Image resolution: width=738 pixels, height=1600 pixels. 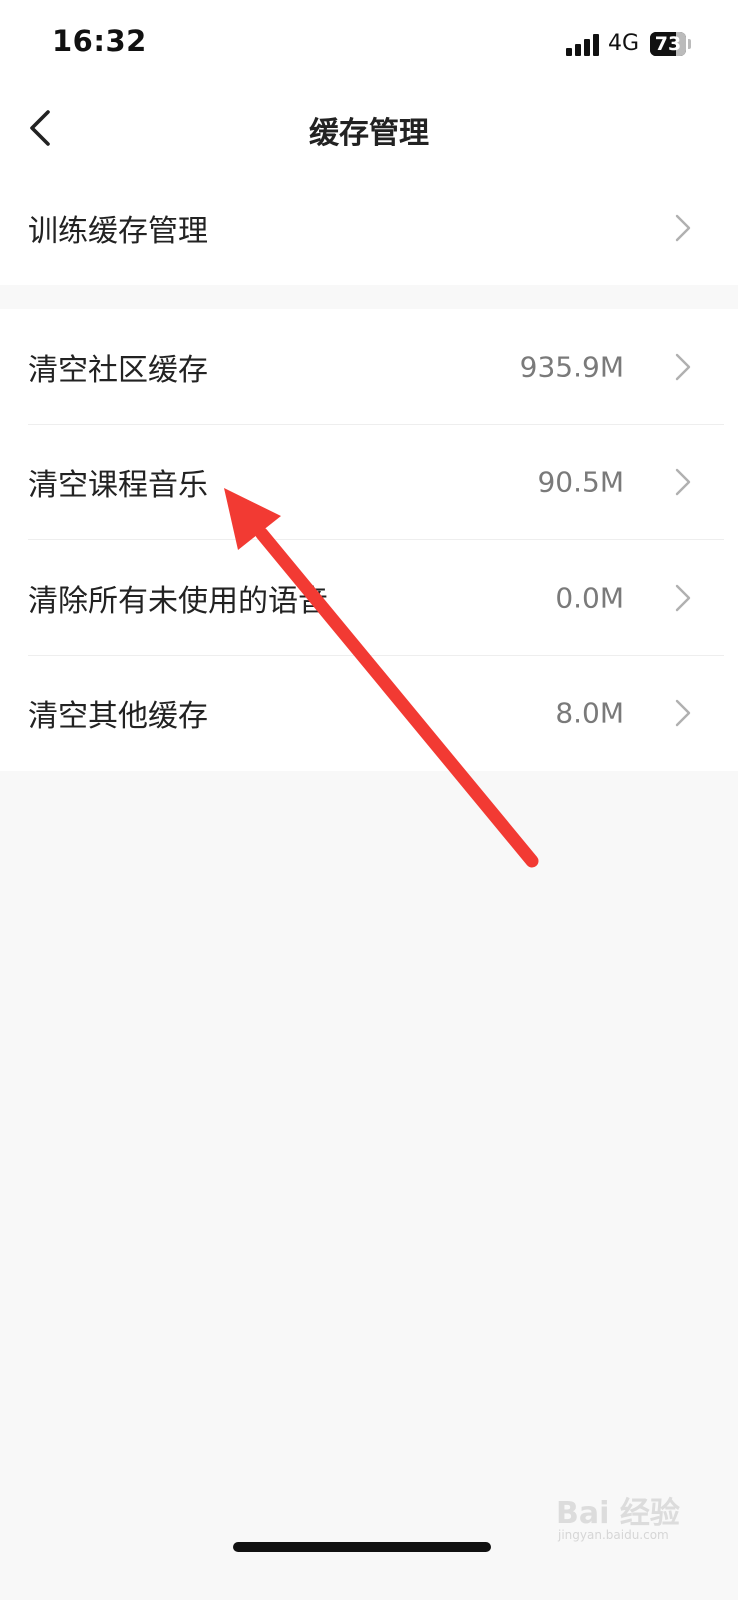 What do you see at coordinates (571, 367) in the screenshot?
I see `row-value: 935.9M` at bounding box center [571, 367].